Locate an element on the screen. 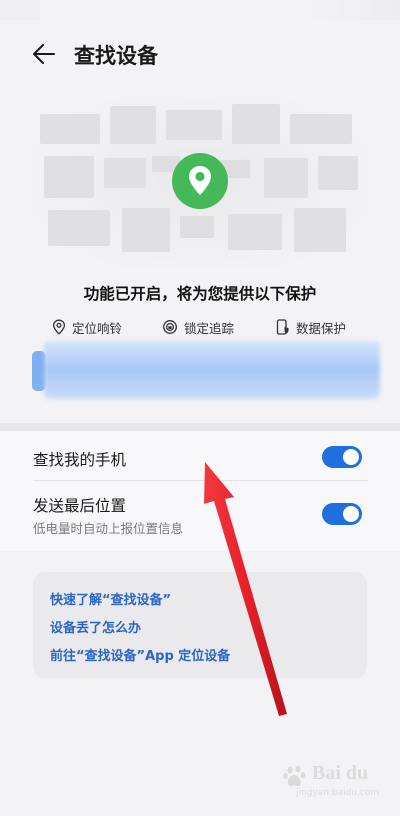  paw-logo-icon is located at coordinates (294, 776).